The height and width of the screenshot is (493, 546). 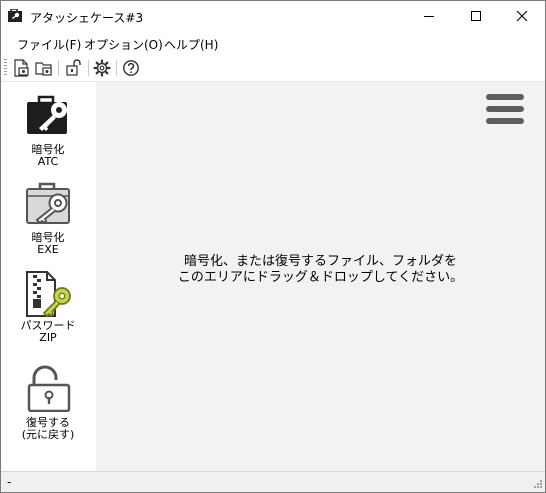 I want to click on status-text: -, so click(x=9, y=482).